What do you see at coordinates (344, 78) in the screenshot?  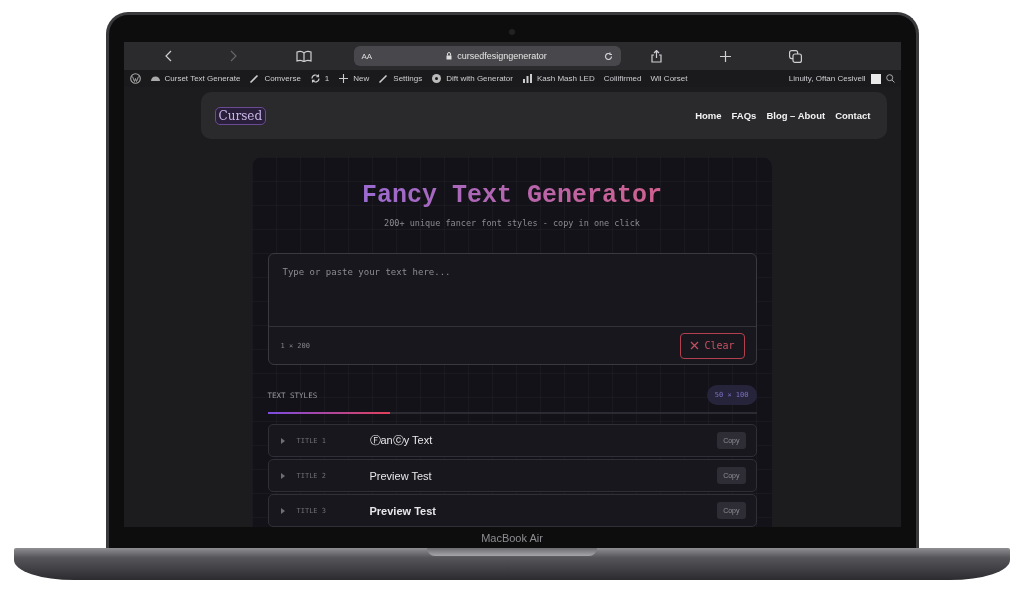 I see `plus-icon` at bounding box center [344, 78].